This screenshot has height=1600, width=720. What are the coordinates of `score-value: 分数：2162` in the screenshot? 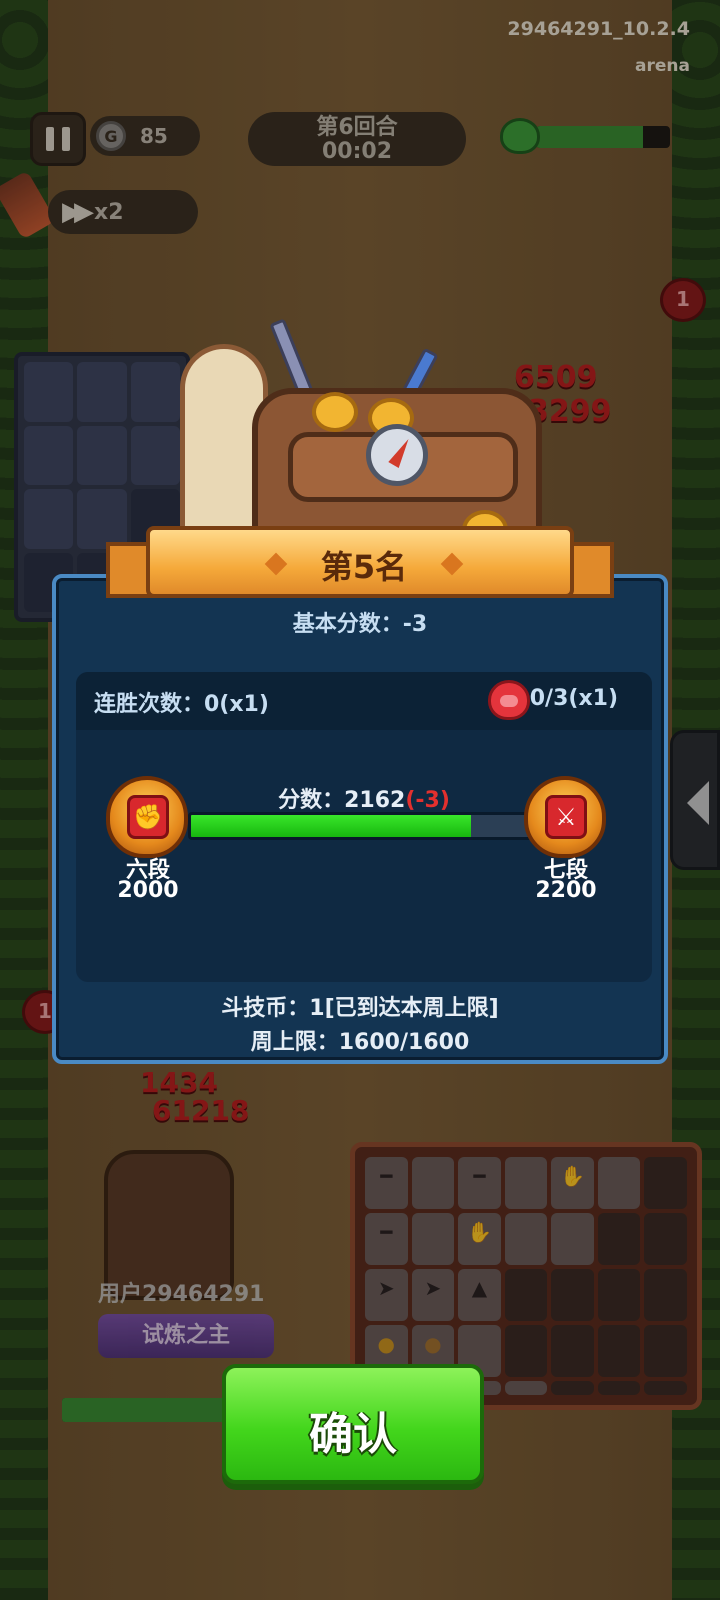 It's located at (342, 800).